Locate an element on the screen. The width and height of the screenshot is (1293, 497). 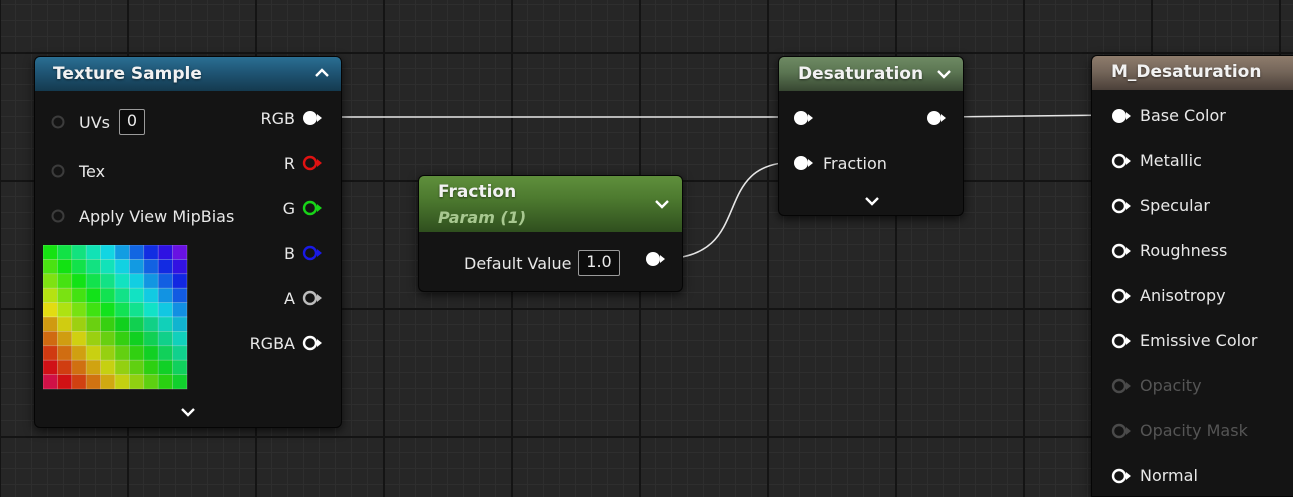
uvs-label: UVs is located at coordinates (94, 122).